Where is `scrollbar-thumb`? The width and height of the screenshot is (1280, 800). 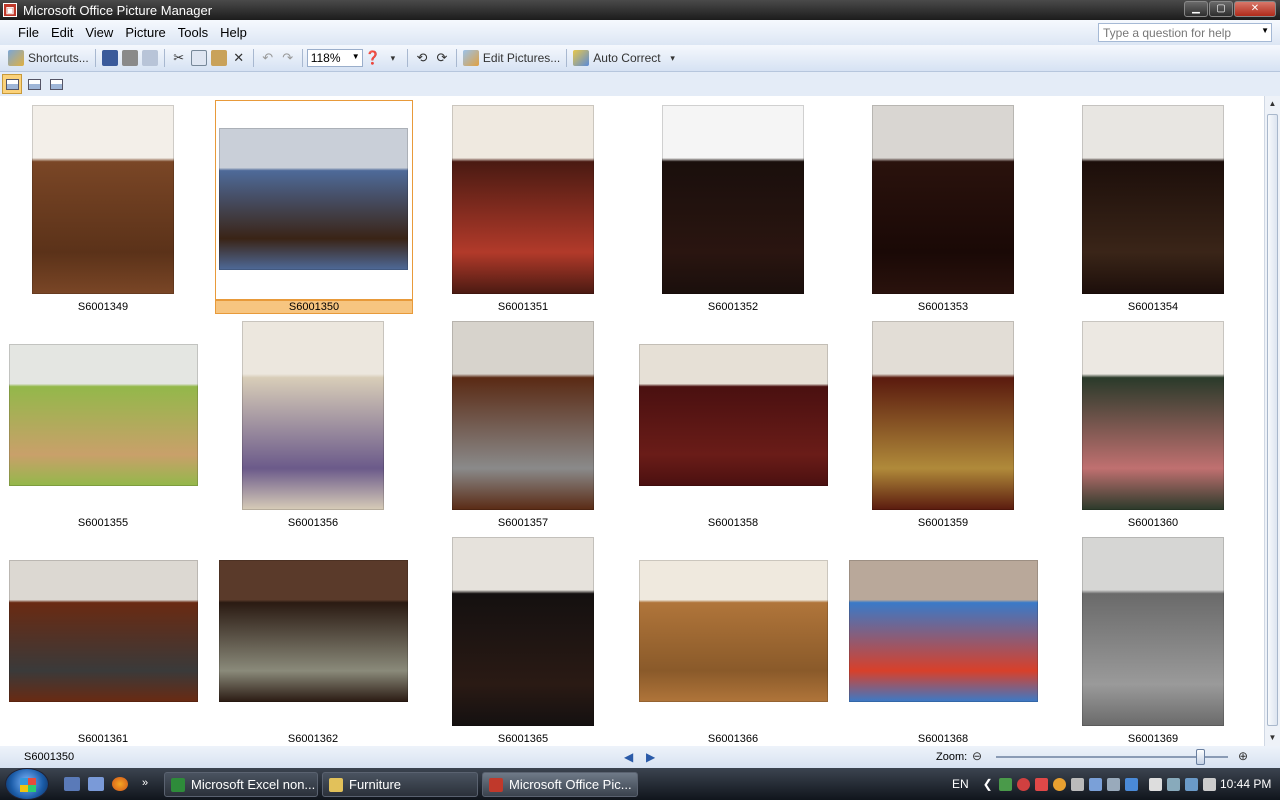
scrollbar-thumb is located at coordinates (1272, 420).